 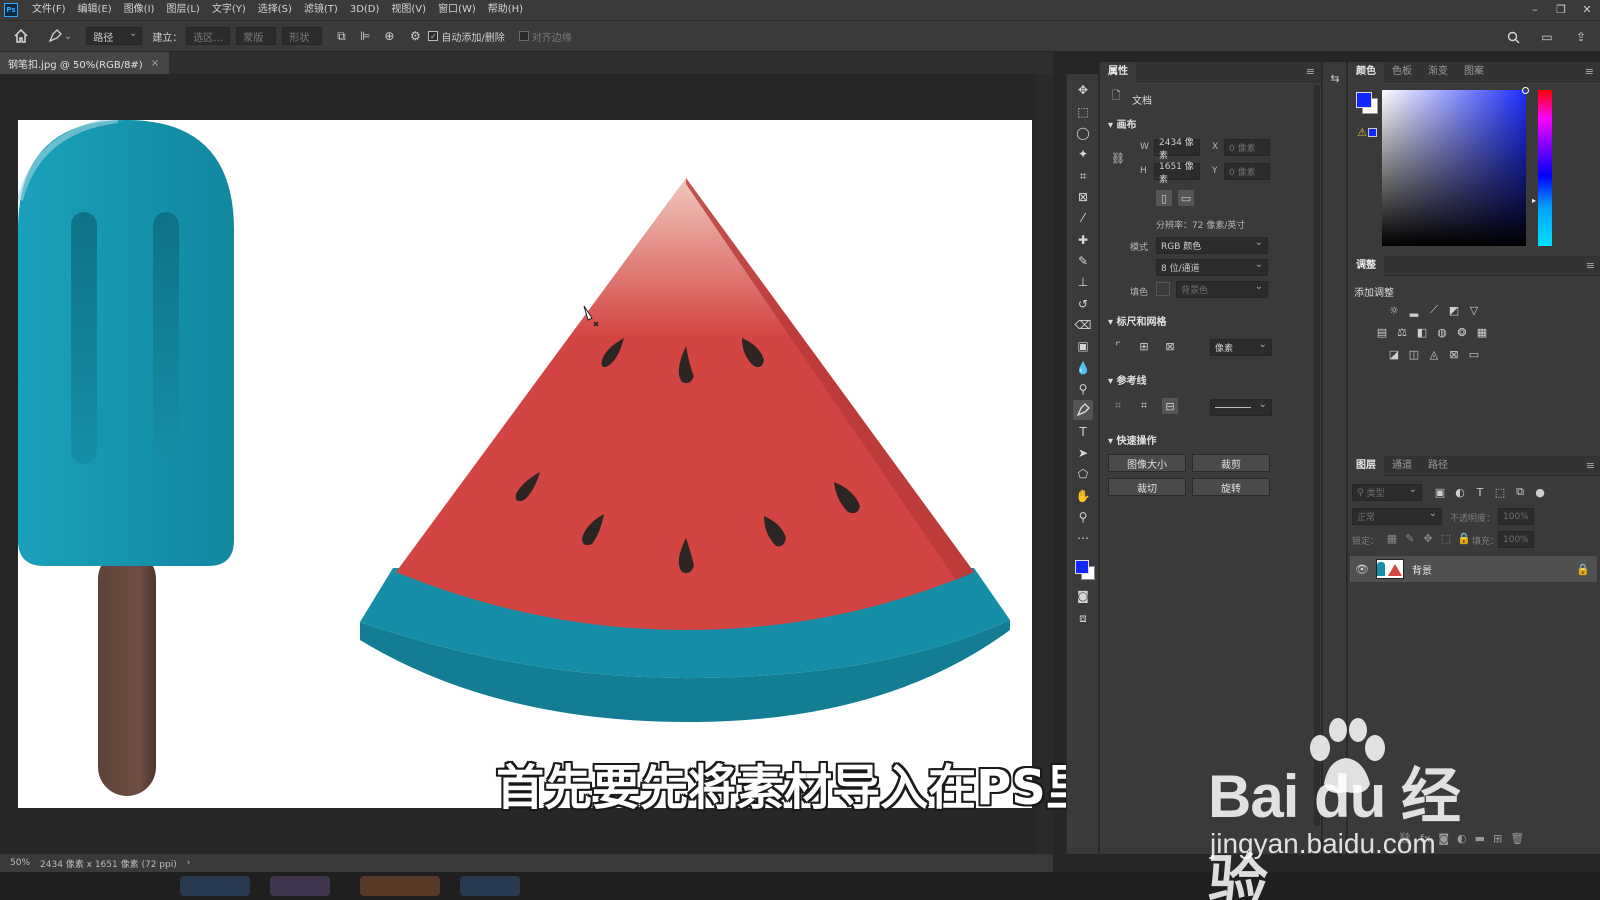 What do you see at coordinates (1434, 310) in the screenshot?
I see `curves-icon: ⟋` at bounding box center [1434, 310].